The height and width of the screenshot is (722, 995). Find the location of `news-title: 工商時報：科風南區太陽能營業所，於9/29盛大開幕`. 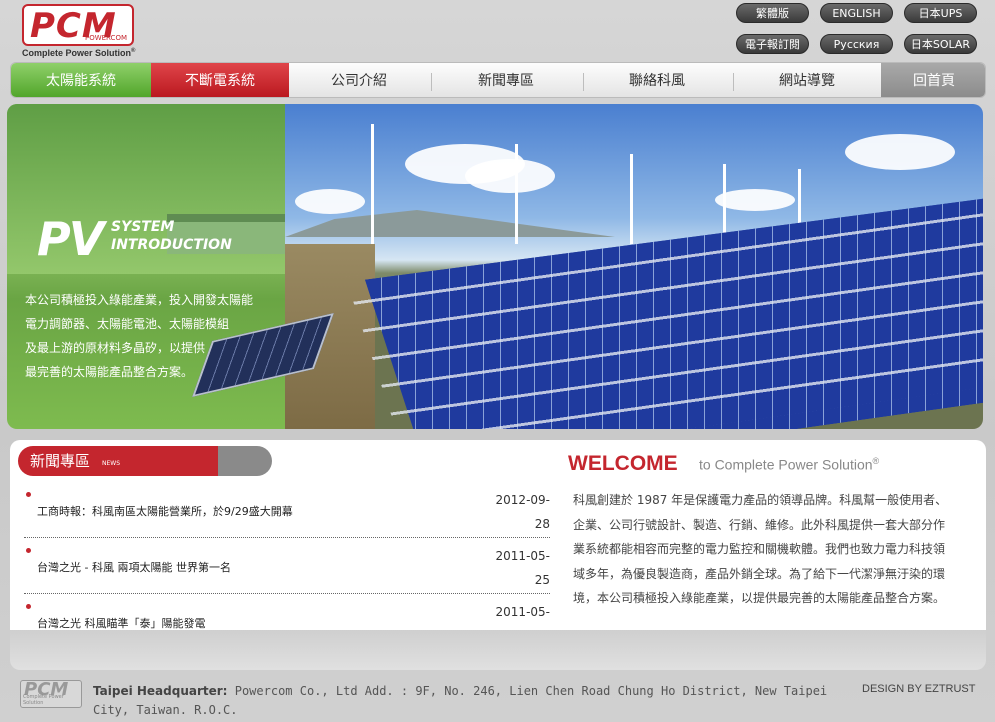

news-title: 工商時報：科風南區太陽能營業所，於9/29盛大開幕 is located at coordinates (165, 511).